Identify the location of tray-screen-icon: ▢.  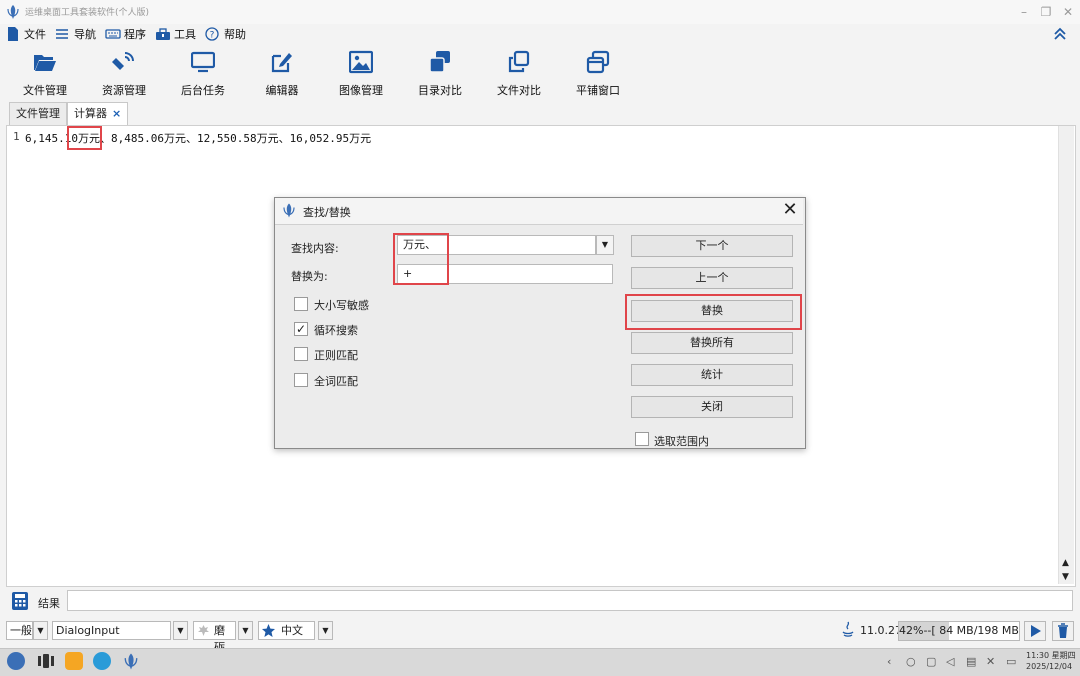
(931, 661).